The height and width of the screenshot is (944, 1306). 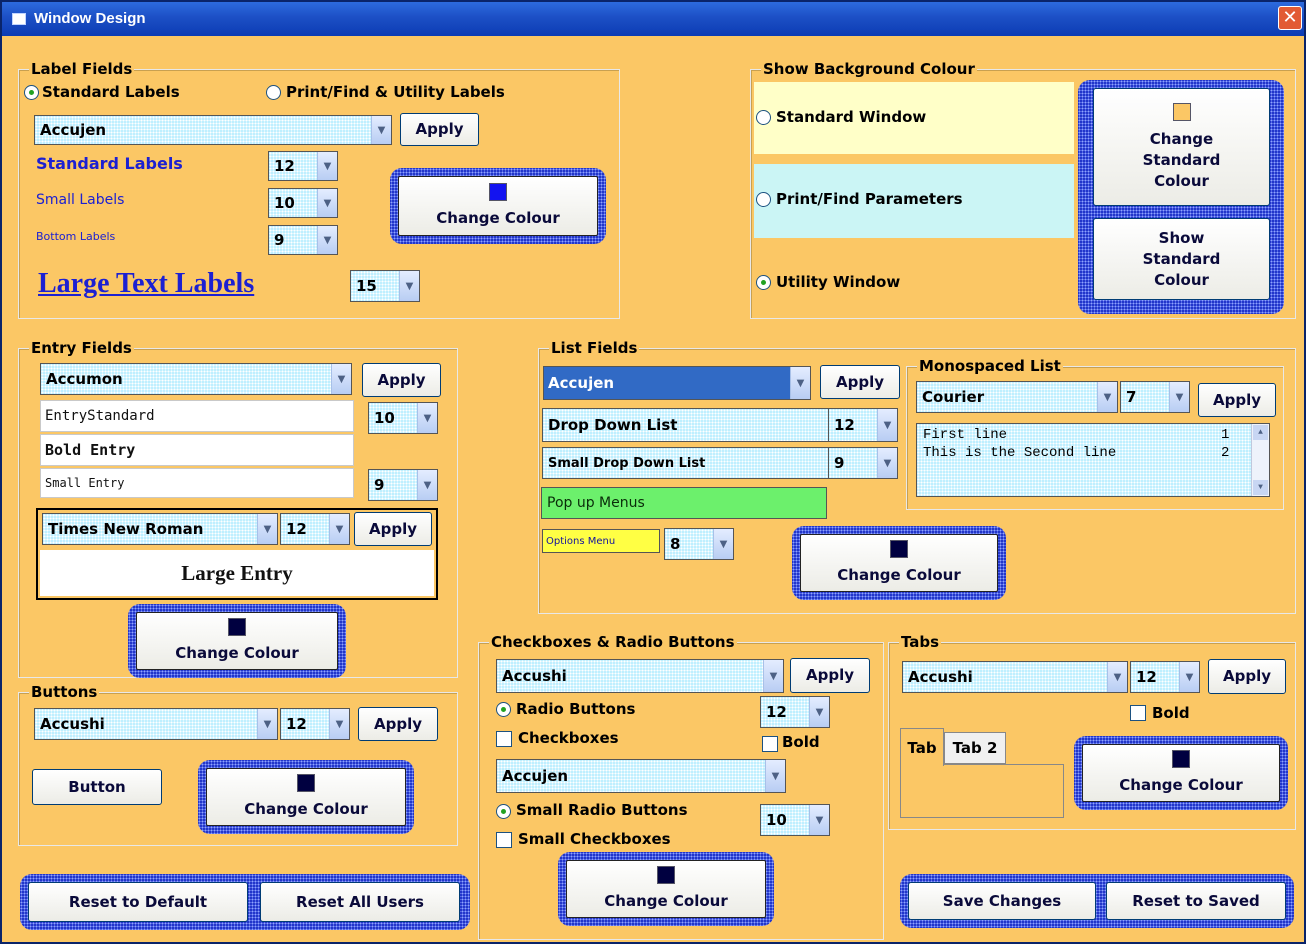 I want to click on entry-change-colour-button: Change Colour, so click(x=237, y=641).